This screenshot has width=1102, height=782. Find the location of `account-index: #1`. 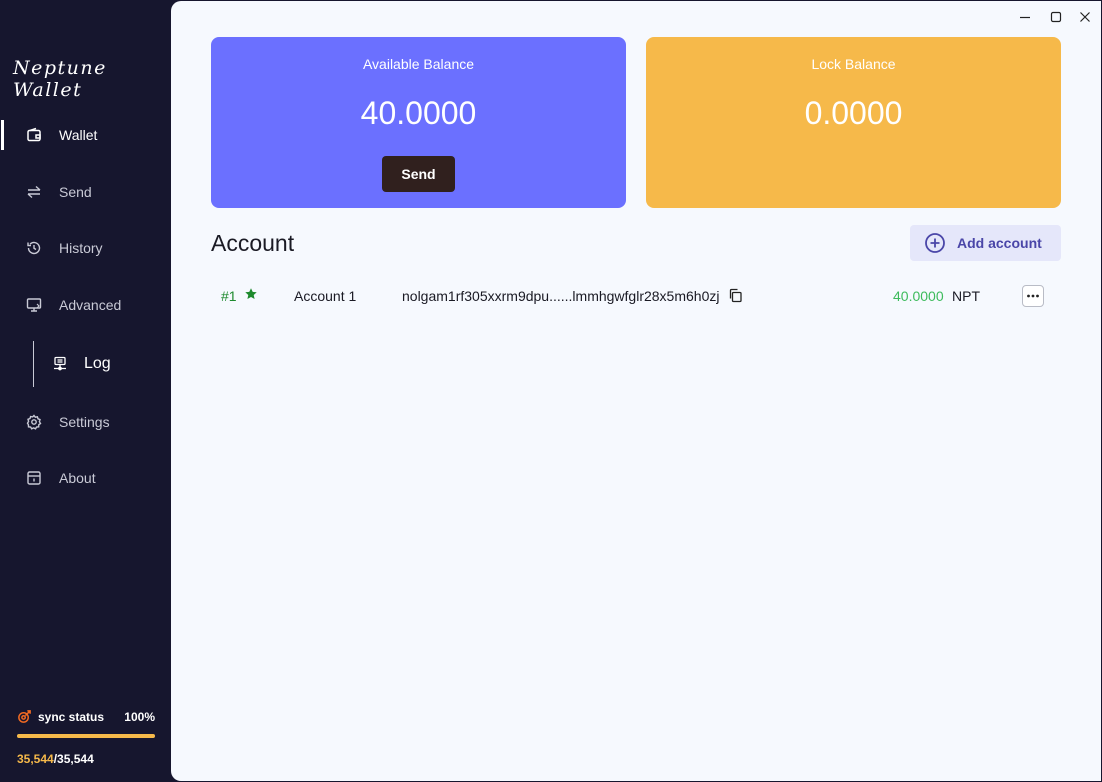

account-index: #1 is located at coordinates (229, 296).